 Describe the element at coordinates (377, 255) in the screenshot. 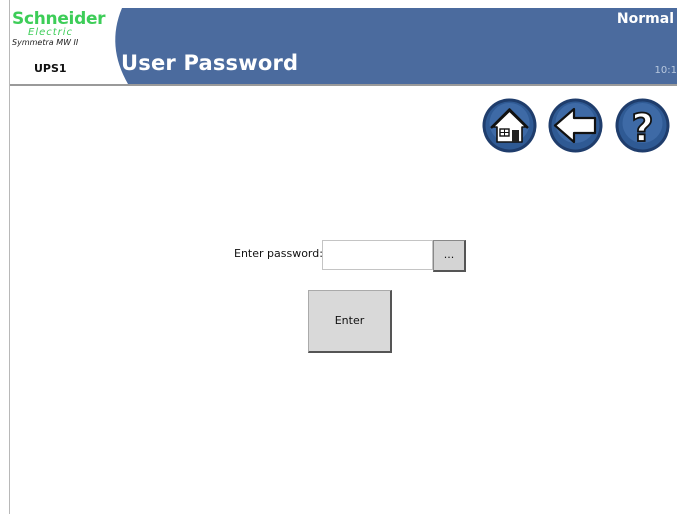

I see `password-input` at that location.